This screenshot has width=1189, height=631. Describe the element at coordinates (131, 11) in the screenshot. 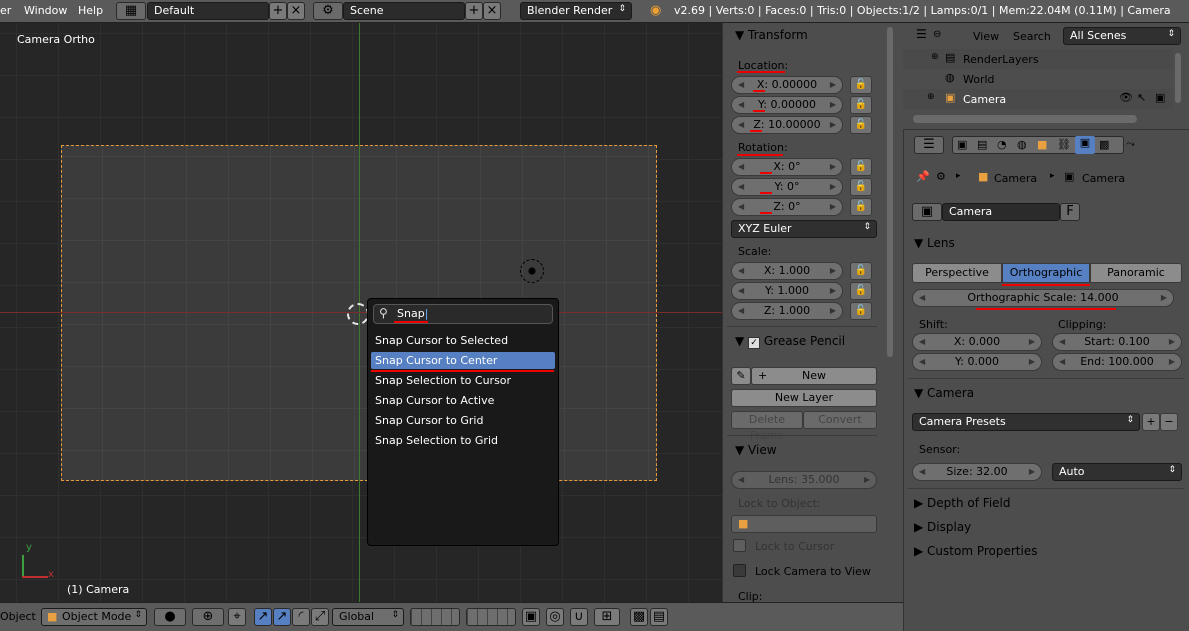

I see `screen-layout-icon: ▦` at that location.